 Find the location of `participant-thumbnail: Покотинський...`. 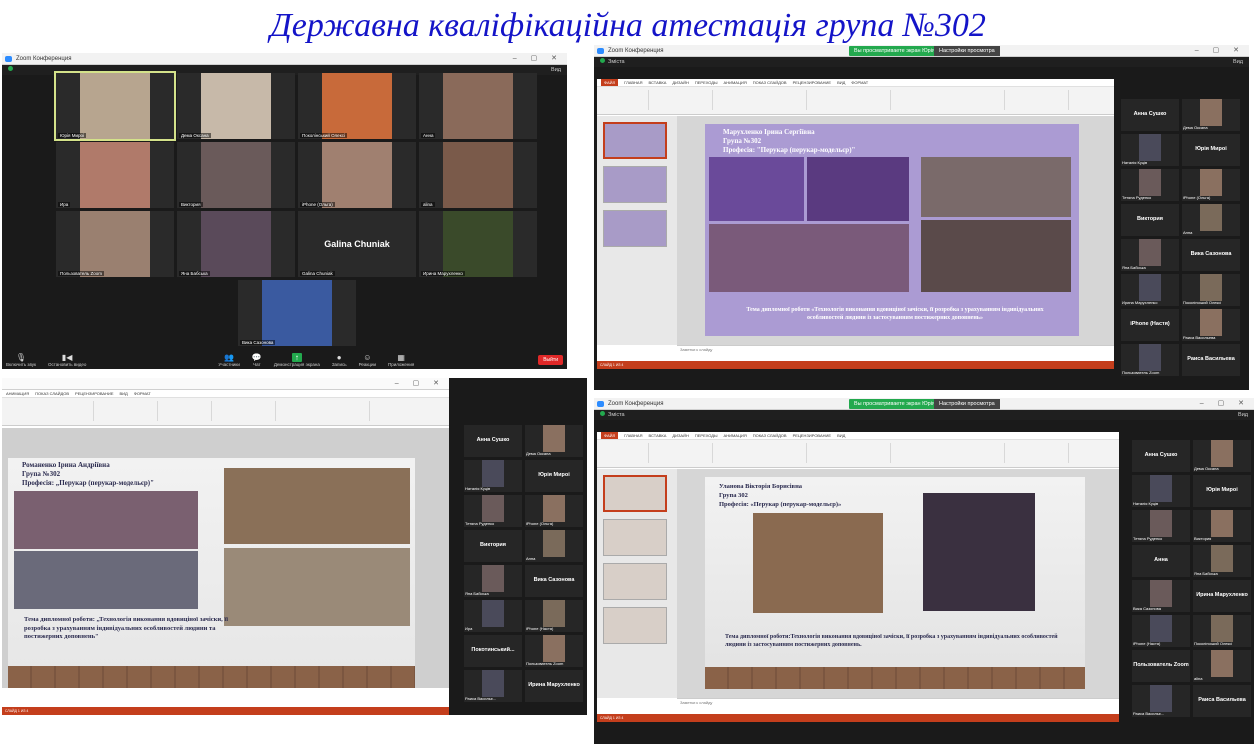

participant-thumbnail: Покотинський... is located at coordinates (493, 651).